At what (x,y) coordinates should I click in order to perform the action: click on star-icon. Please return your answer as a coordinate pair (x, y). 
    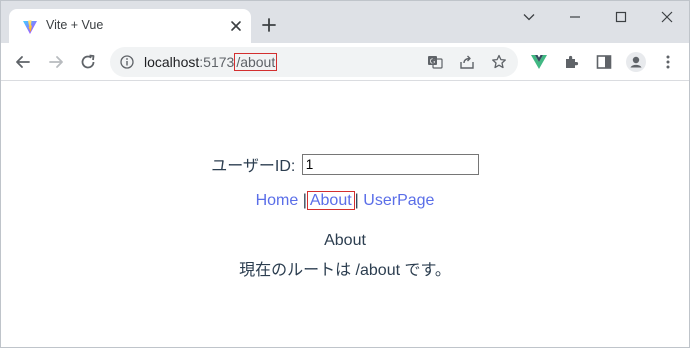
    Looking at the image, I should click on (499, 62).